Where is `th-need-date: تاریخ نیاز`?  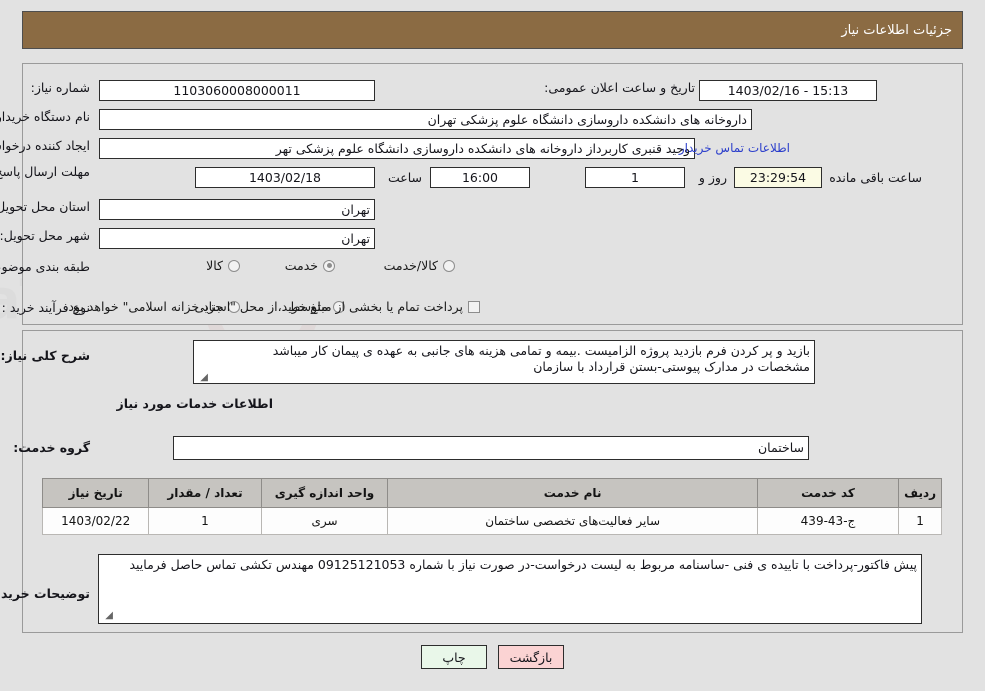
th-need-date: تاریخ نیاز is located at coordinates (95, 493).